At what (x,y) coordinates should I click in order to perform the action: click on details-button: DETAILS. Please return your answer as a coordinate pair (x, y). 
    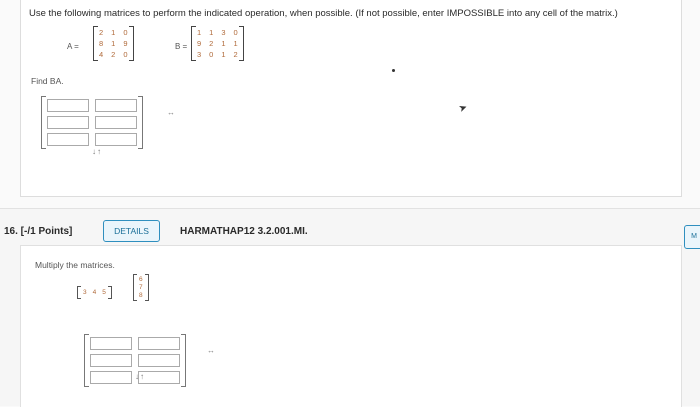
    Looking at the image, I should click on (131, 231).